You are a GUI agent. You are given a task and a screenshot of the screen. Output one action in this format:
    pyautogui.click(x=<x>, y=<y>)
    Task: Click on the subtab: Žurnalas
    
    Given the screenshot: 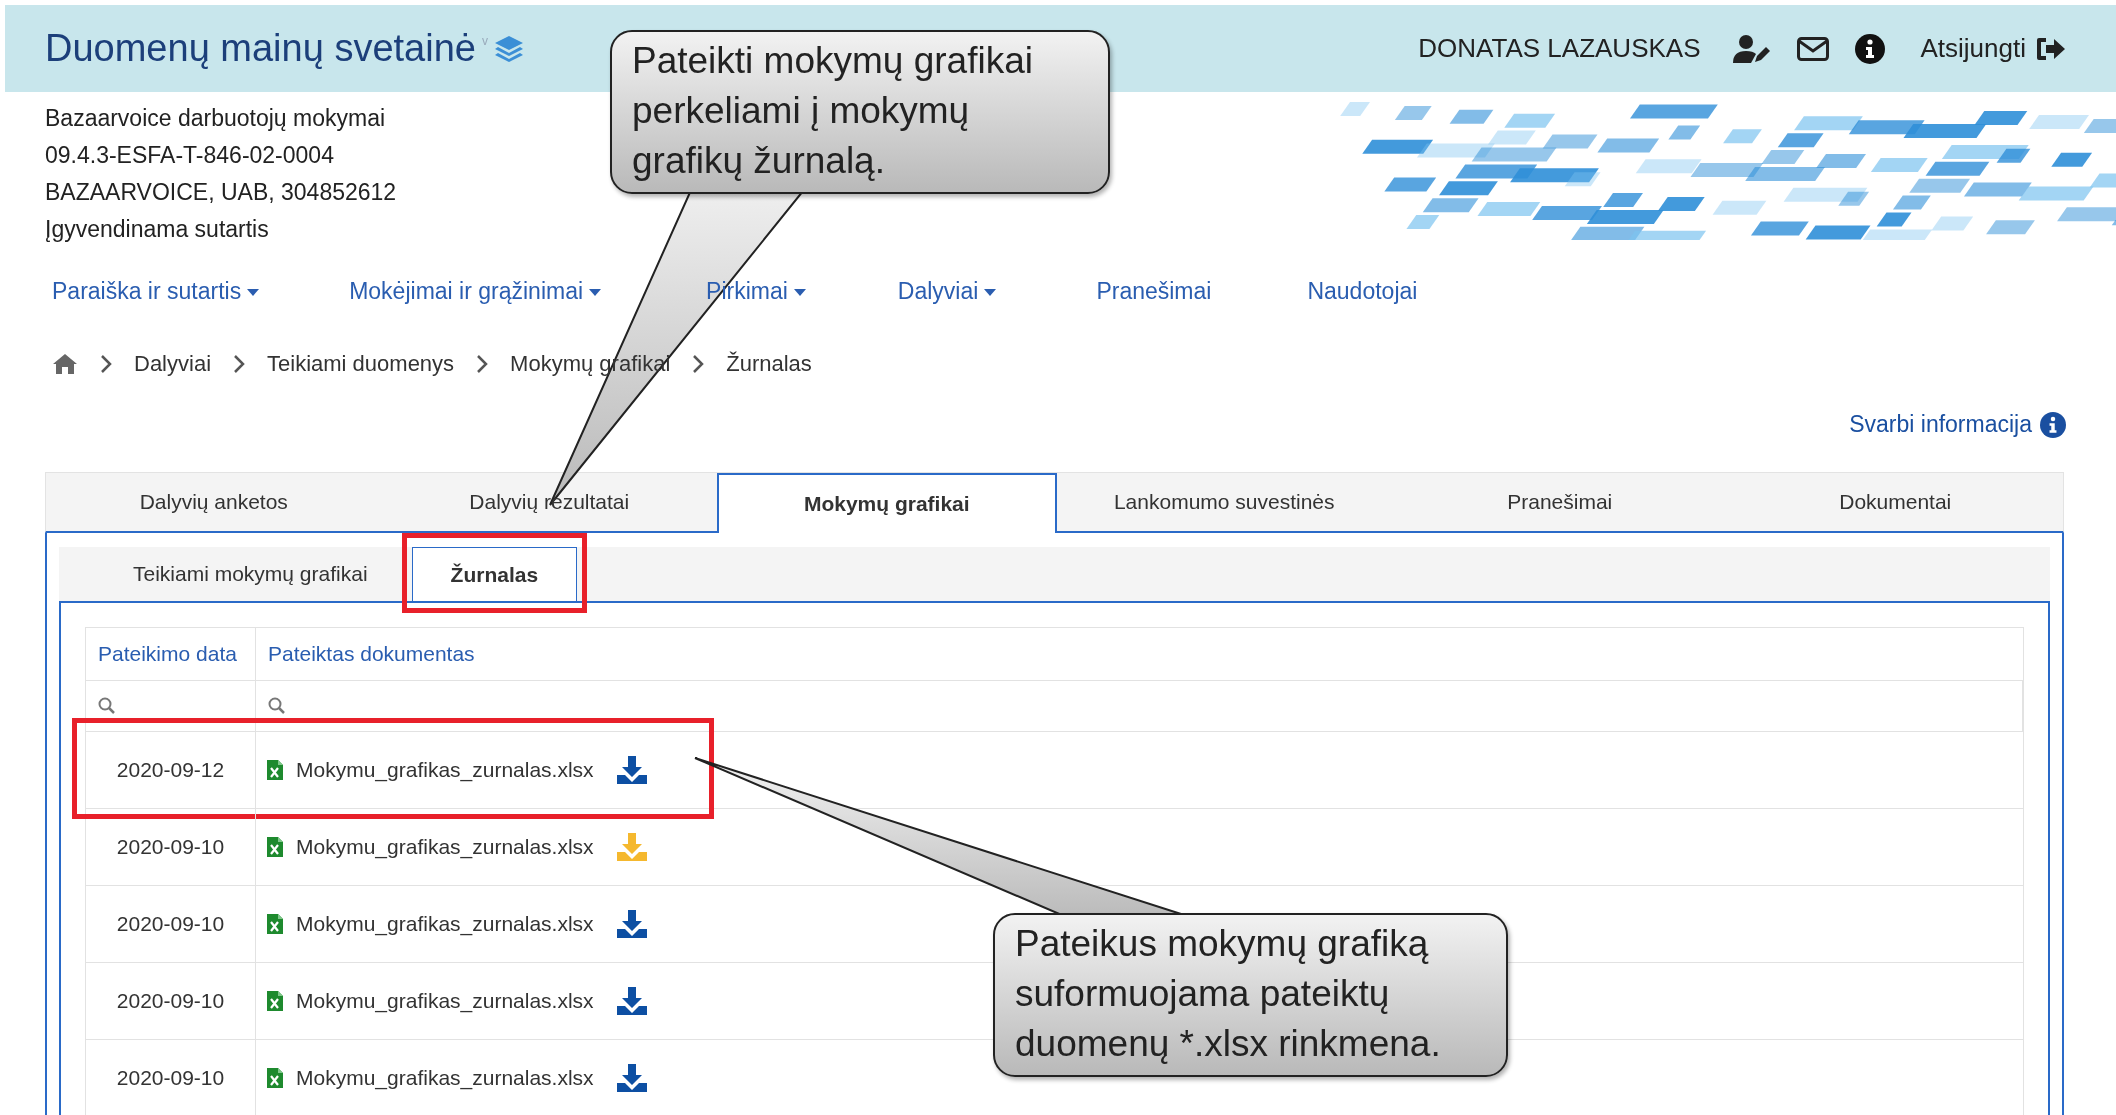 What is the action you would take?
    pyautogui.click(x=494, y=574)
    